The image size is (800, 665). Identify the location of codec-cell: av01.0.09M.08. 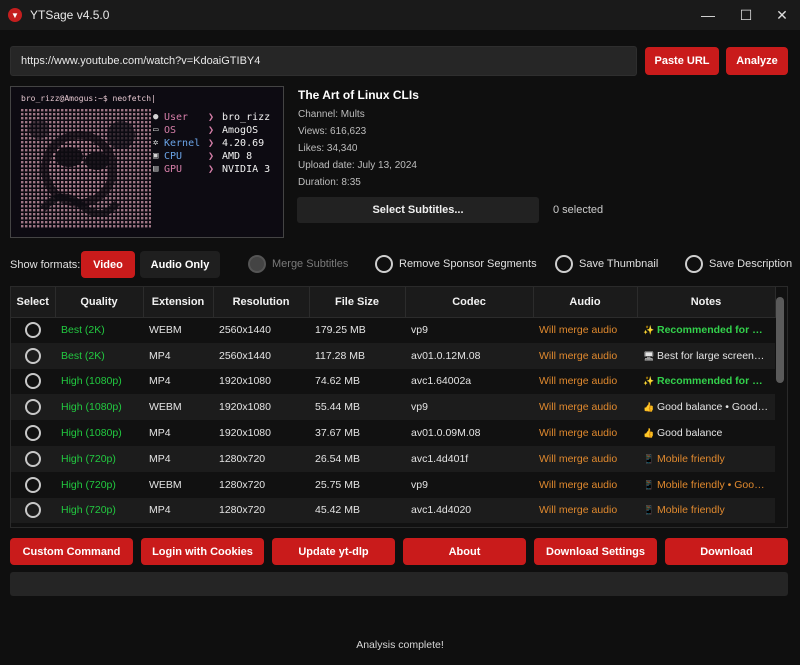
(446, 433).